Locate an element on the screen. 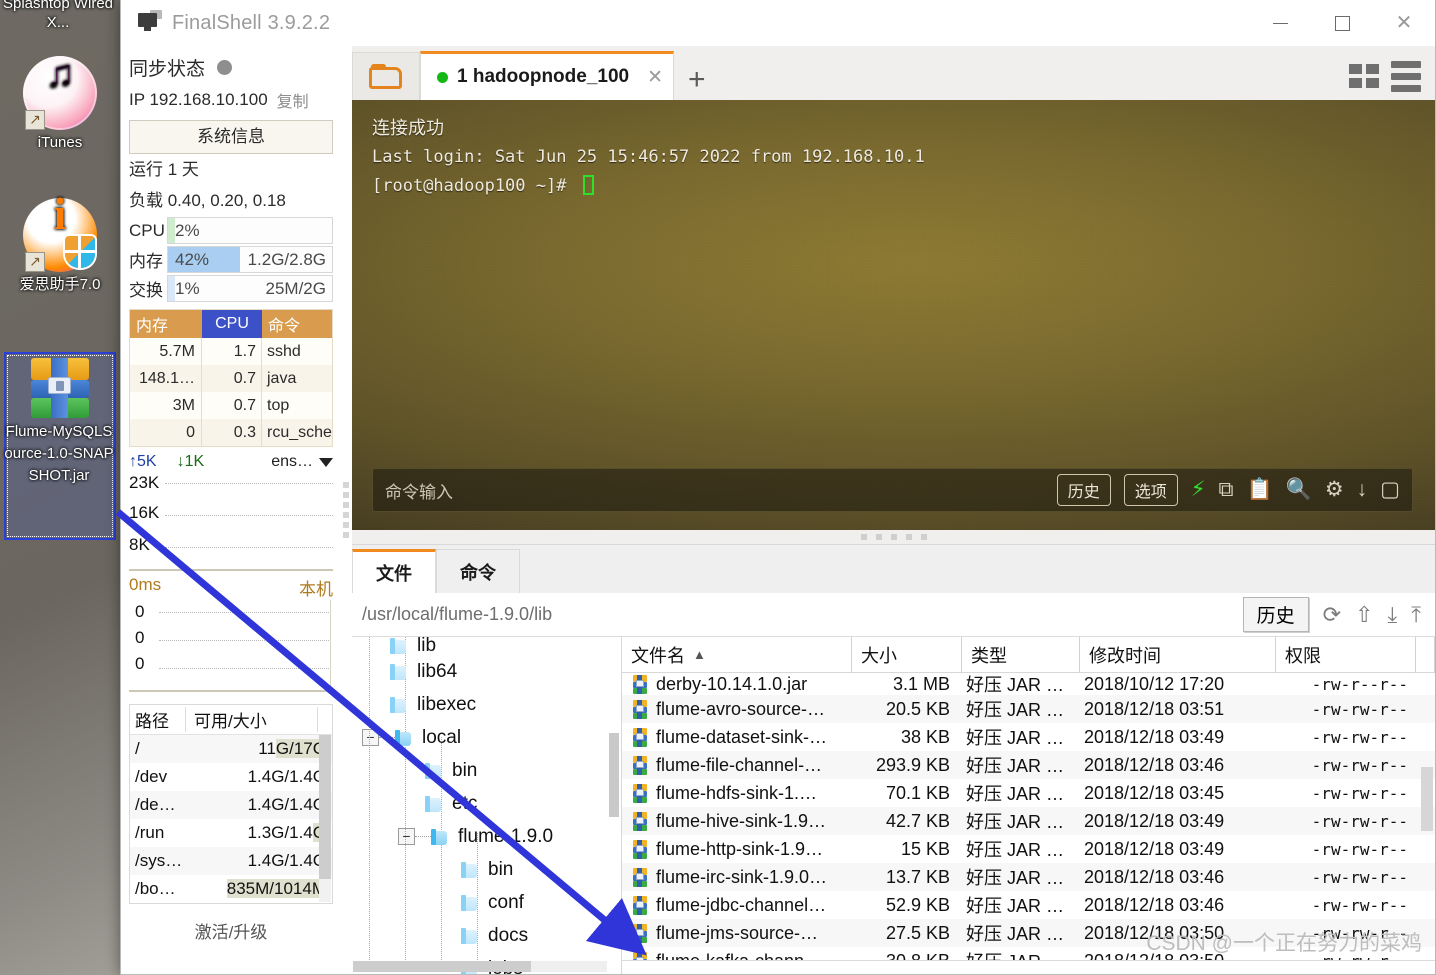  terminal-file-splitter is located at coordinates (893, 537).